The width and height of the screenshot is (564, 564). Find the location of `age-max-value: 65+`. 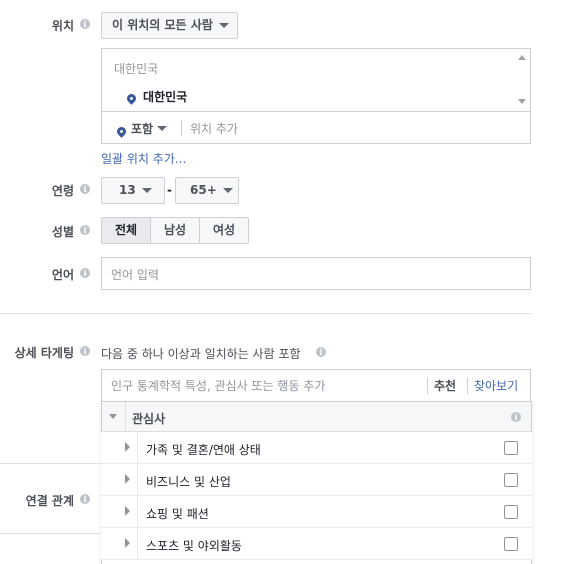

age-max-value: 65+ is located at coordinates (203, 190).